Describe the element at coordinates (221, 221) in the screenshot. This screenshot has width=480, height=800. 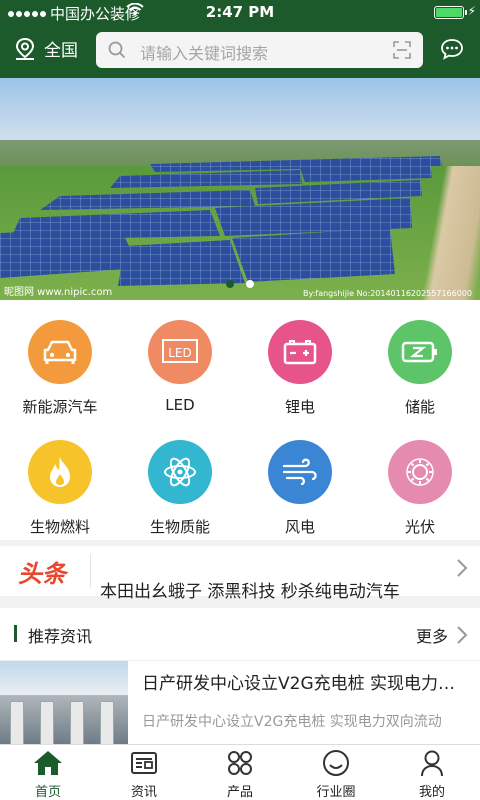
I see `solar-panels-image` at that location.